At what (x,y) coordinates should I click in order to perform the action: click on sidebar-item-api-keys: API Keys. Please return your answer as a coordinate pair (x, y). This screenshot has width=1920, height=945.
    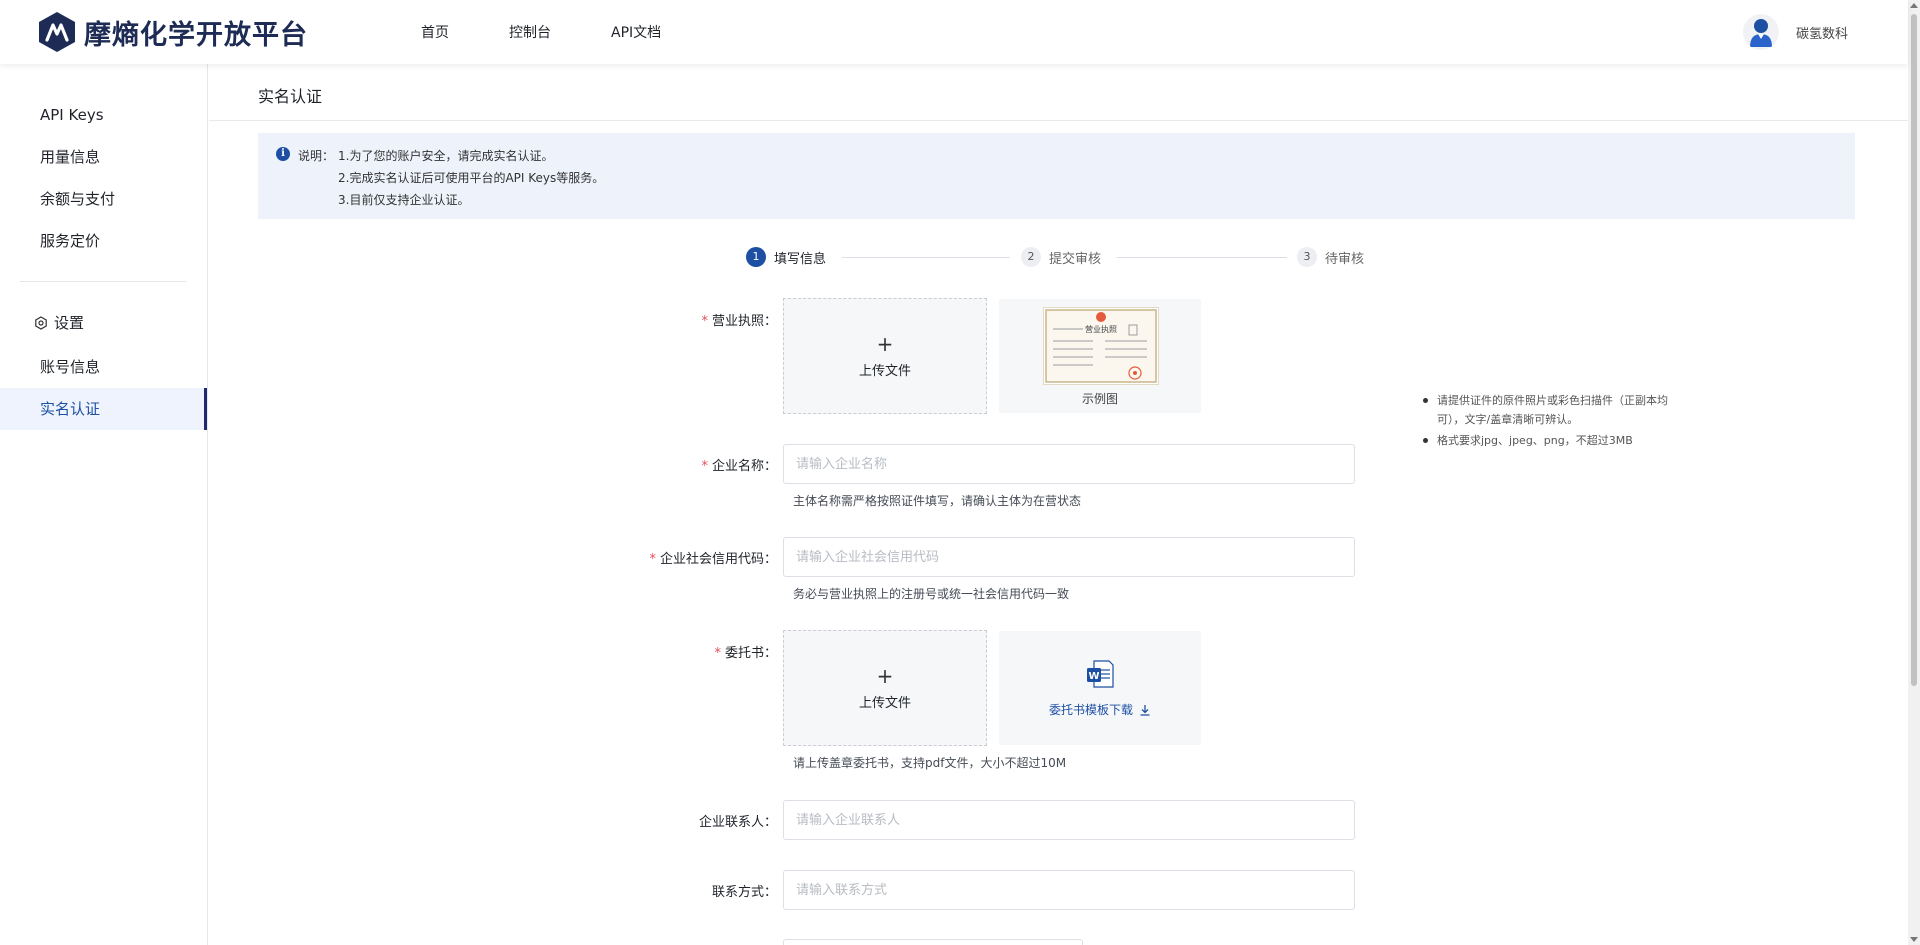
    Looking at the image, I should click on (103, 115).